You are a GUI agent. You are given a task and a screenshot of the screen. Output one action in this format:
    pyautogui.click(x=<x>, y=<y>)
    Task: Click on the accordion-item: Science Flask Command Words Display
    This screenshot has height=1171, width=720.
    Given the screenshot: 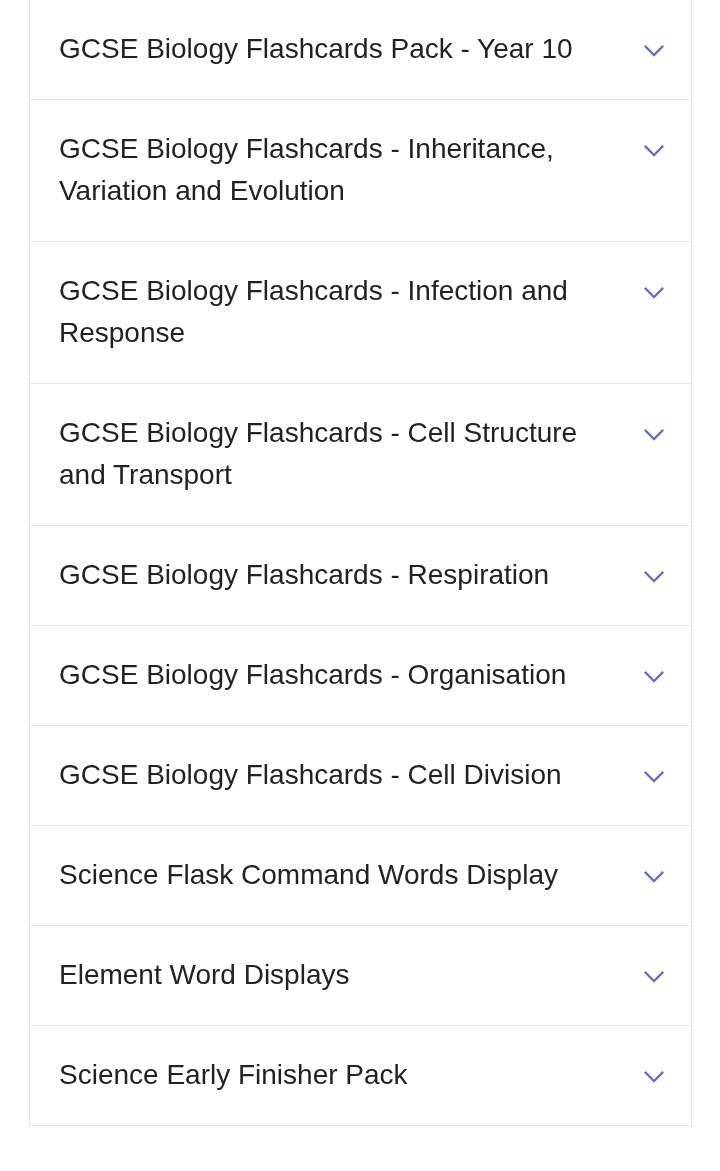 What is the action you would take?
    pyautogui.click(x=360, y=875)
    